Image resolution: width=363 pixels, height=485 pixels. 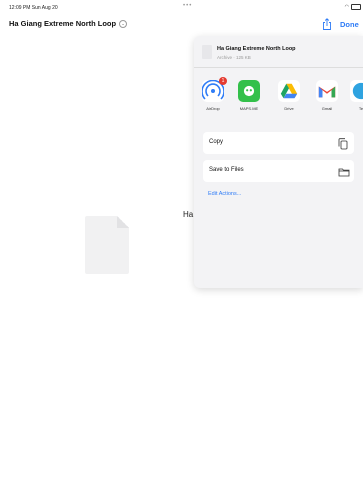 I want to click on done-button: Done, so click(x=349, y=24).